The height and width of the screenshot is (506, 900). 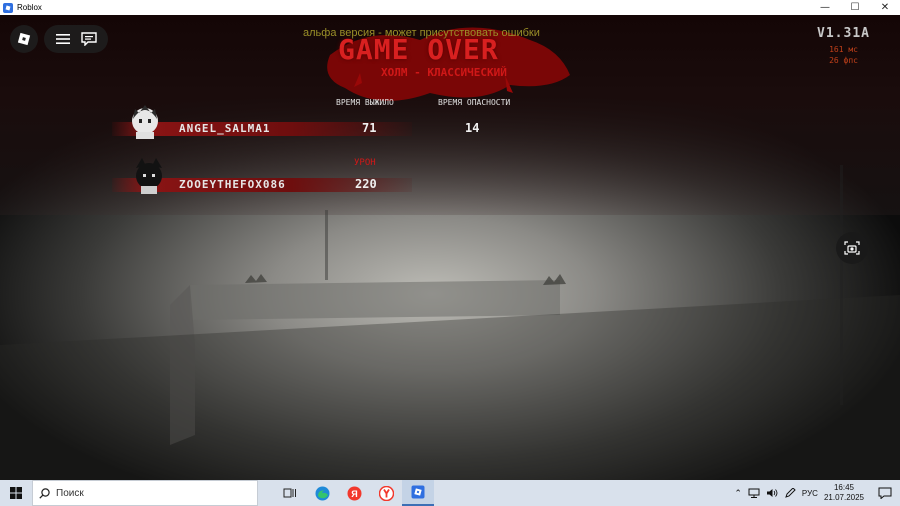 I want to click on pen-icon, so click(x=790, y=493).